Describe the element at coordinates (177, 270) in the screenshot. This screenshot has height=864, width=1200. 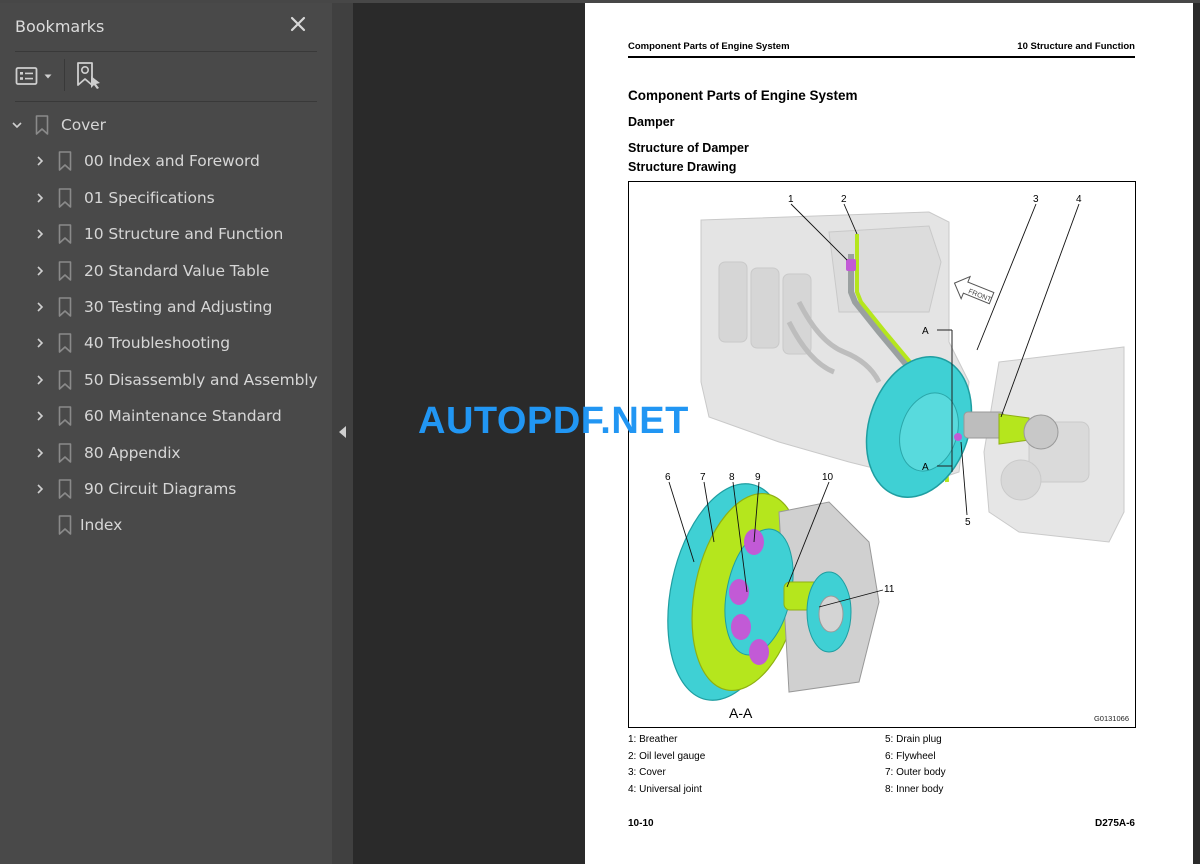
I see `bookmark-label: 20 Standard Value Table` at that location.